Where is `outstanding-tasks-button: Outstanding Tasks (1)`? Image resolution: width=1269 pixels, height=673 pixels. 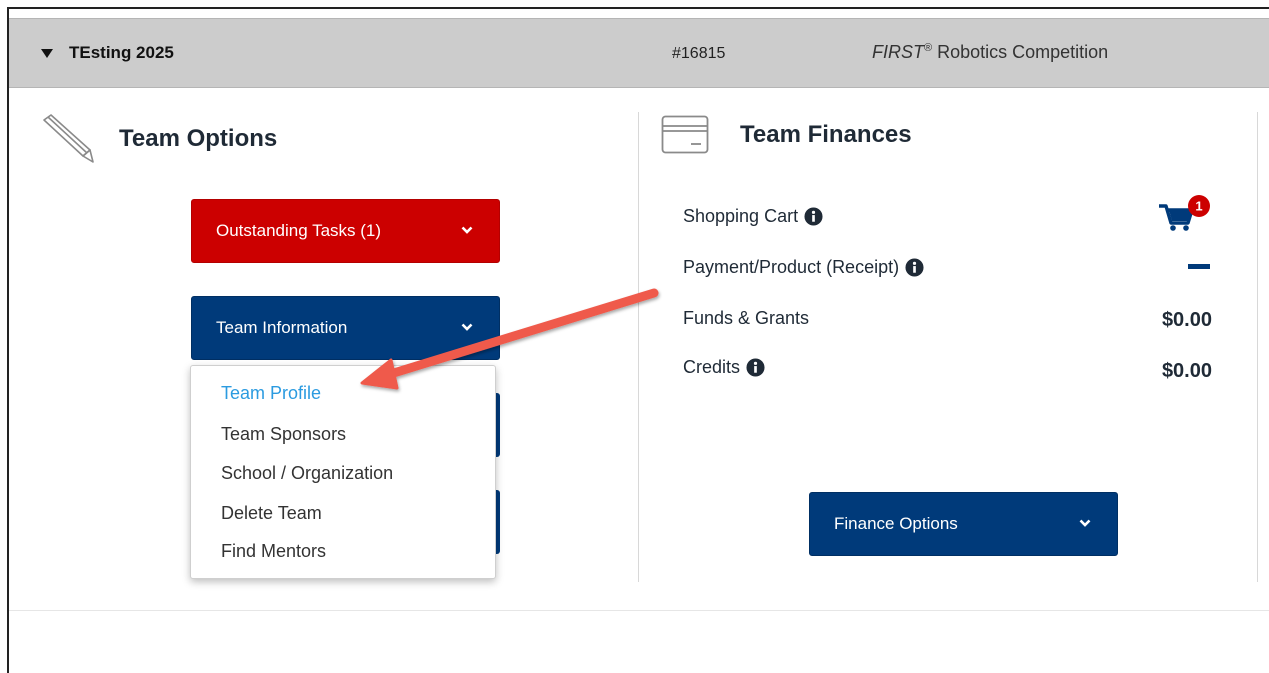 outstanding-tasks-button: Outstanding Tasks (1) is located at coordinates (345, 231).